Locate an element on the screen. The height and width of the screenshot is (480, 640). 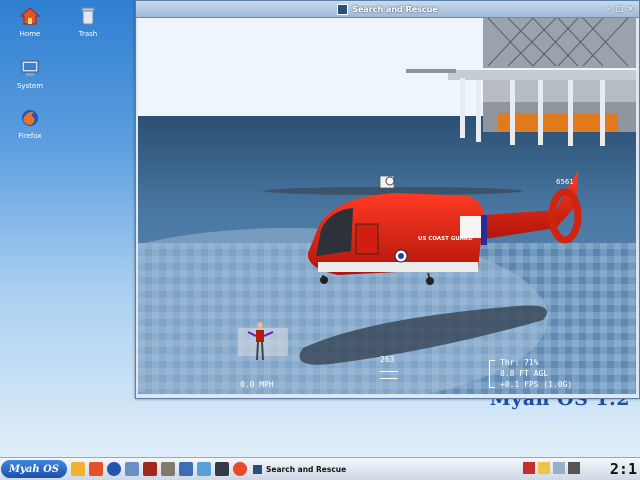
hud-fps: +0.1 FPS (1.0G) is located at coordinates (536, 384).